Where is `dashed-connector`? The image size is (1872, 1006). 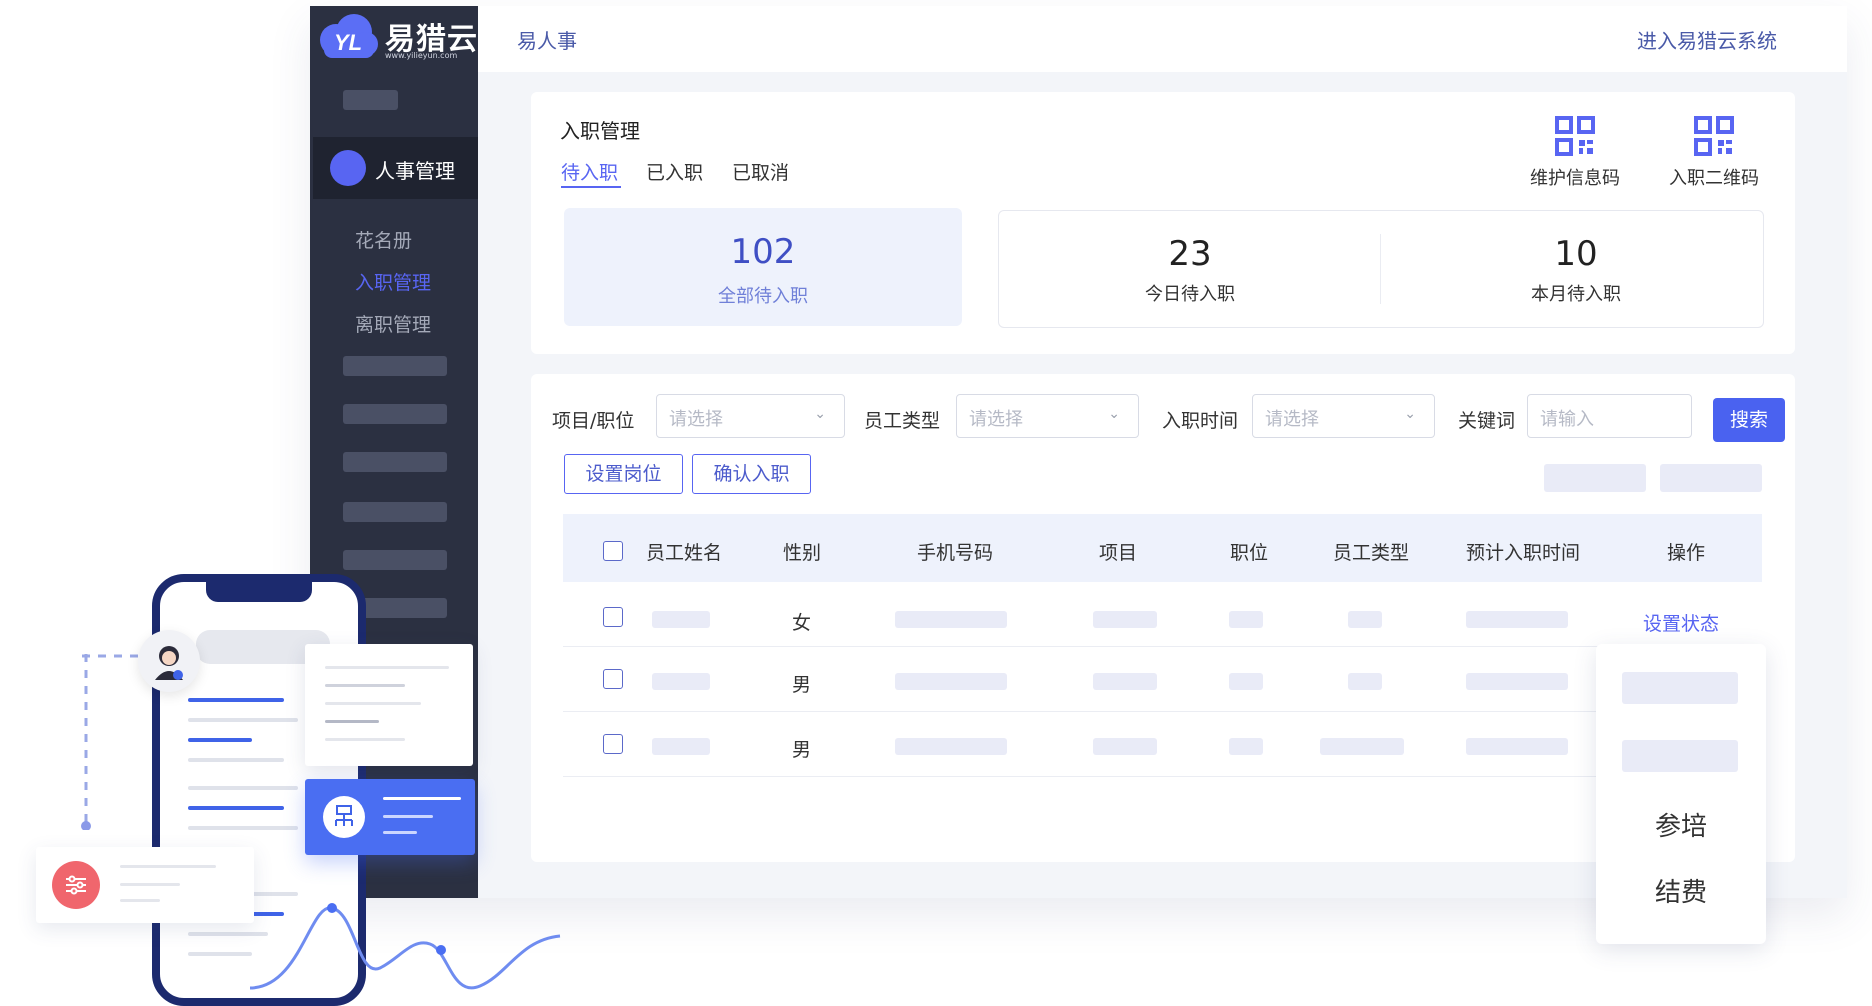 dashed-connector is located at coordinates (86, 742).